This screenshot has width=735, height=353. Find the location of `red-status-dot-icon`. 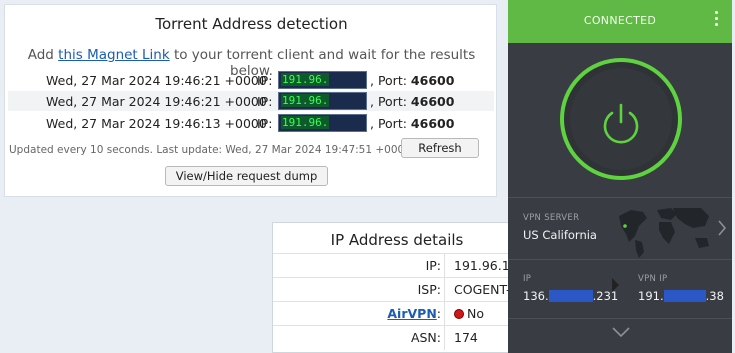

red-status-dot-icon is located at coordinates (459, 314).